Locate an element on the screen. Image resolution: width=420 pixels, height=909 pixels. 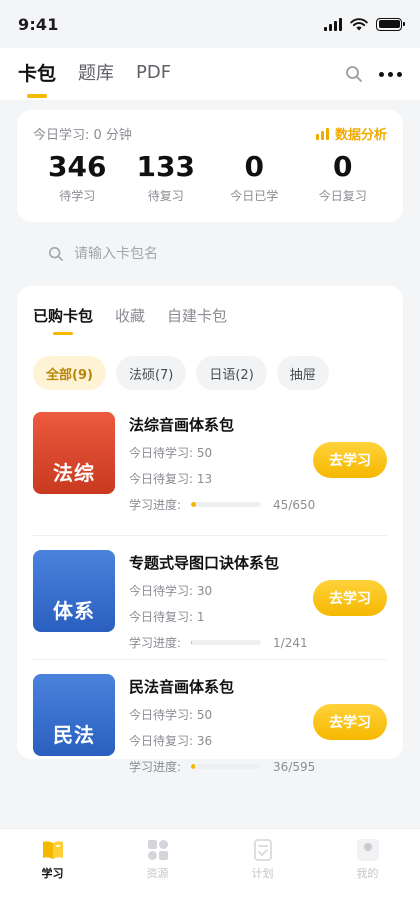
pack-title: 专题式导图口诀体系包 is located at coordinates (204, 563).